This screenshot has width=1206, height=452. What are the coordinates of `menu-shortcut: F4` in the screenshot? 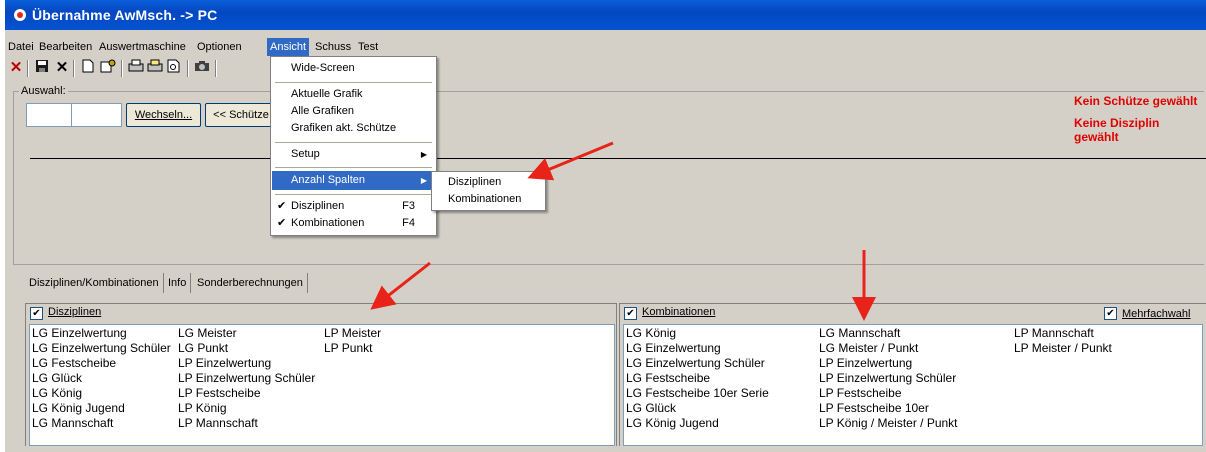 It's located at (408, 223).